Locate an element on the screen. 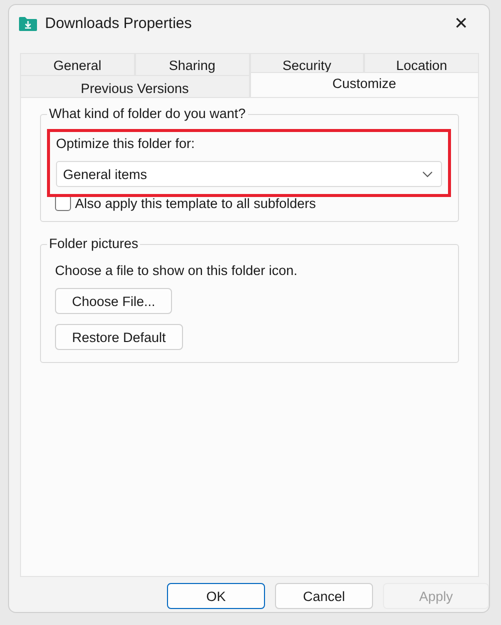  folder-icon is located at coordinates (28, 23).